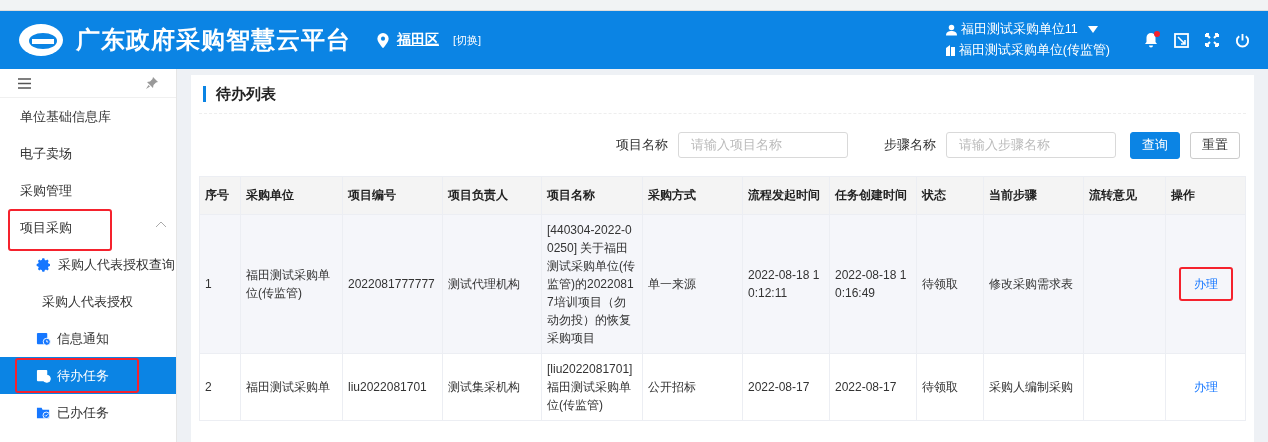  I want to click on table-cell: 2022081777777, so click(391, 284).